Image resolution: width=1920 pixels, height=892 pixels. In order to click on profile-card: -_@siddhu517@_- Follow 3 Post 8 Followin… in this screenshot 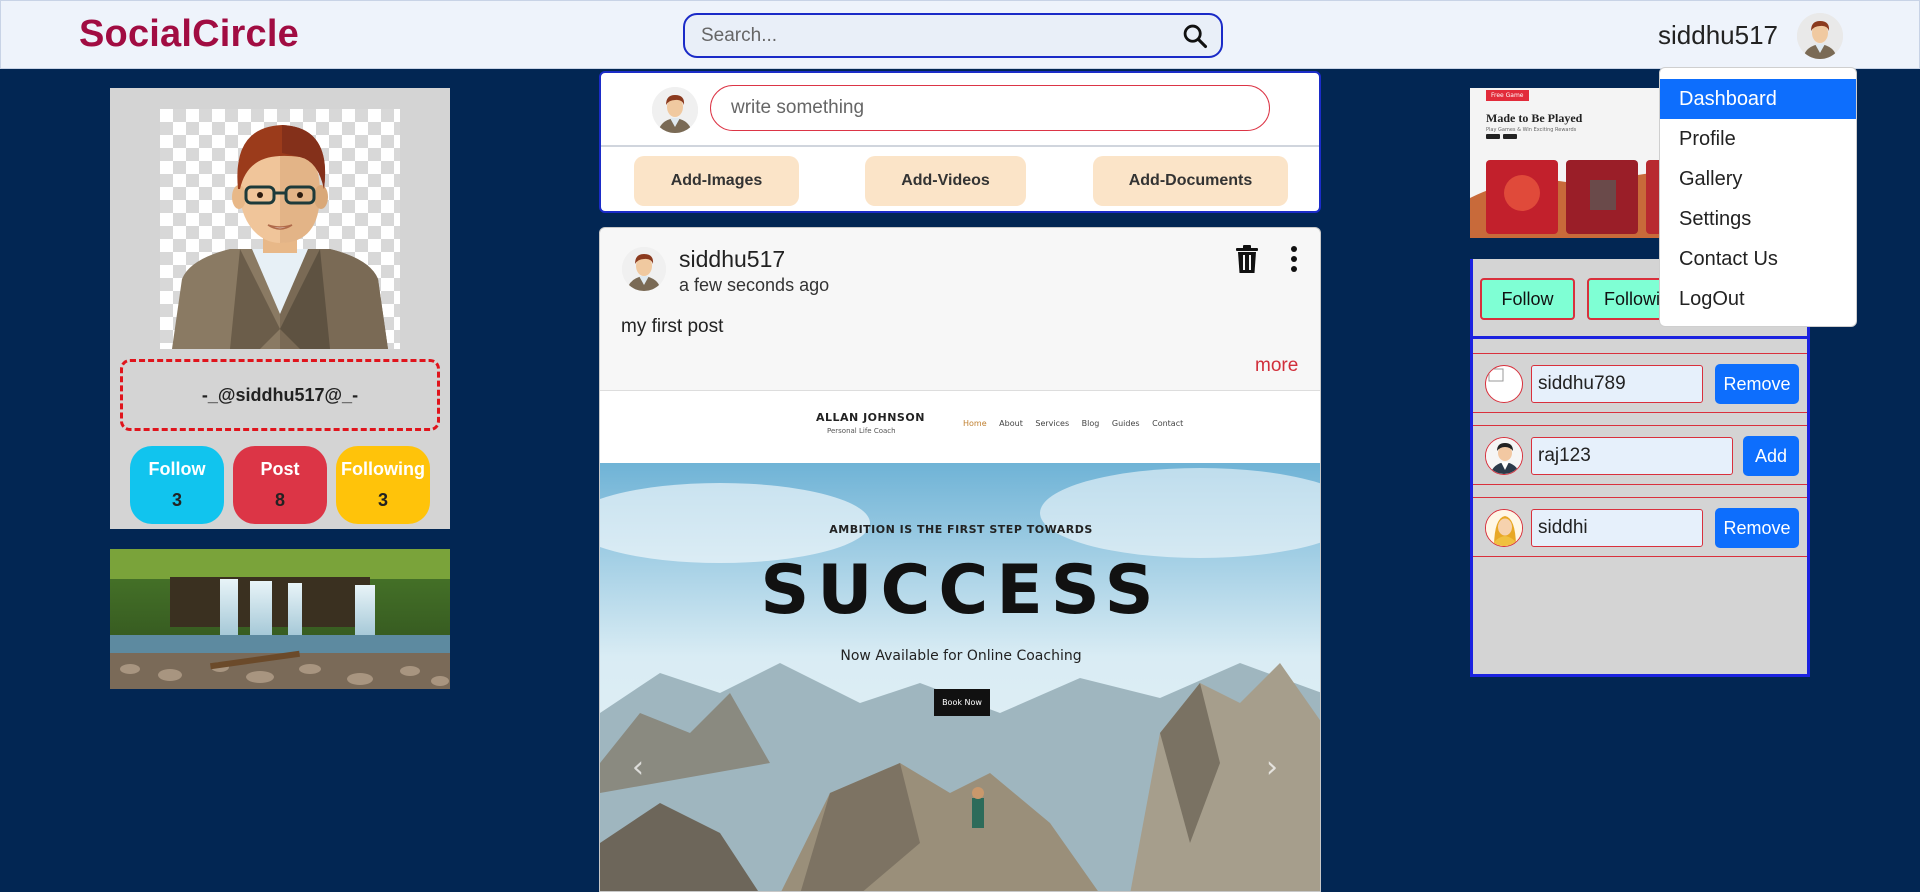, I will do `click(280, 308)`.